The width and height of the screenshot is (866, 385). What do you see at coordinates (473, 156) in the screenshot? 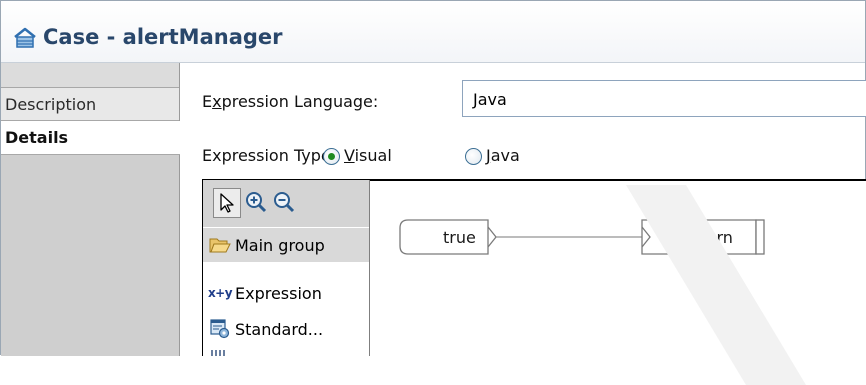
I see `java-radio` at bounding box center [473, 156].